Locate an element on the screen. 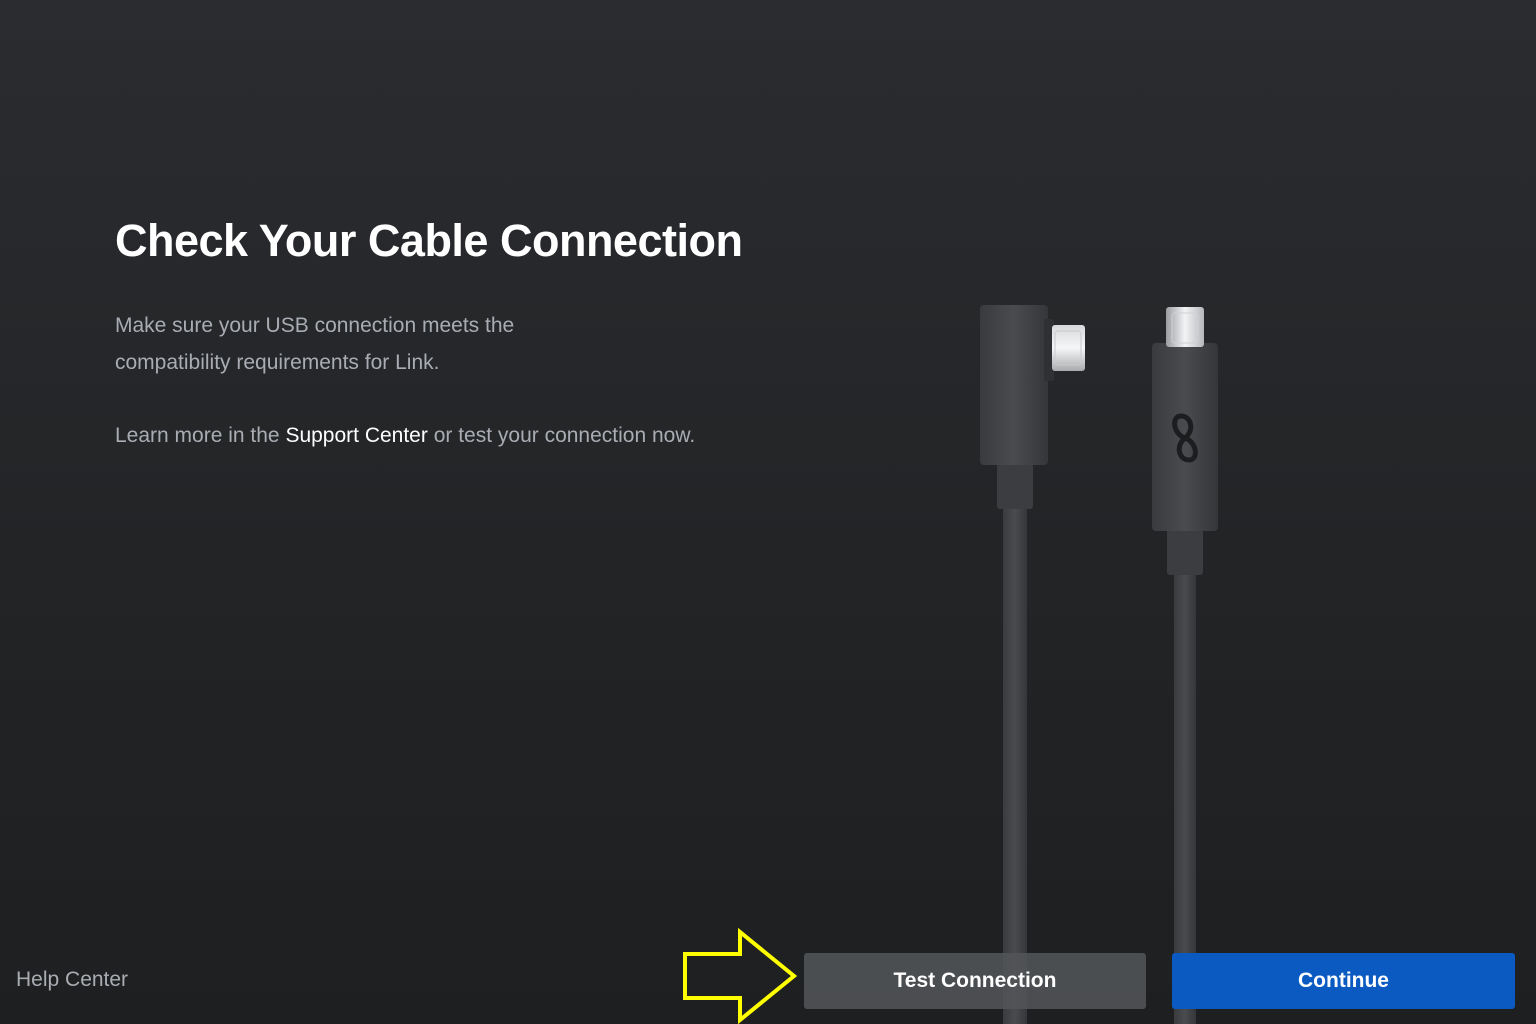 The image size is (1536, 1024). page-title: Check Your Cable Connection is located at coordinates (429, 240).